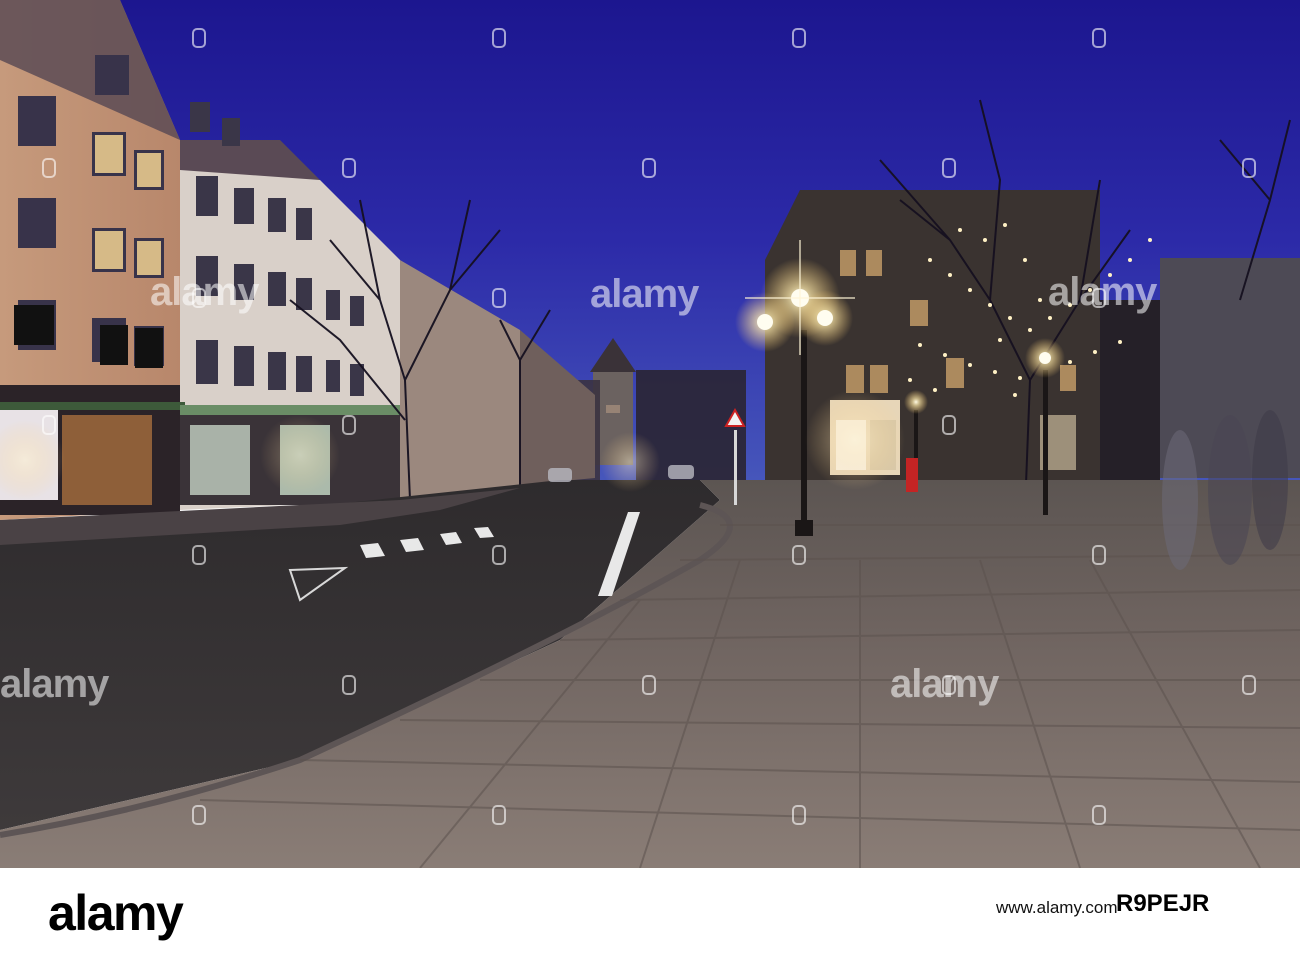 The width and height of the screenshot is (1300, 956). I want to click on footer-bar: alamy www.alamy.com R9PEJR, so click(650, 912).